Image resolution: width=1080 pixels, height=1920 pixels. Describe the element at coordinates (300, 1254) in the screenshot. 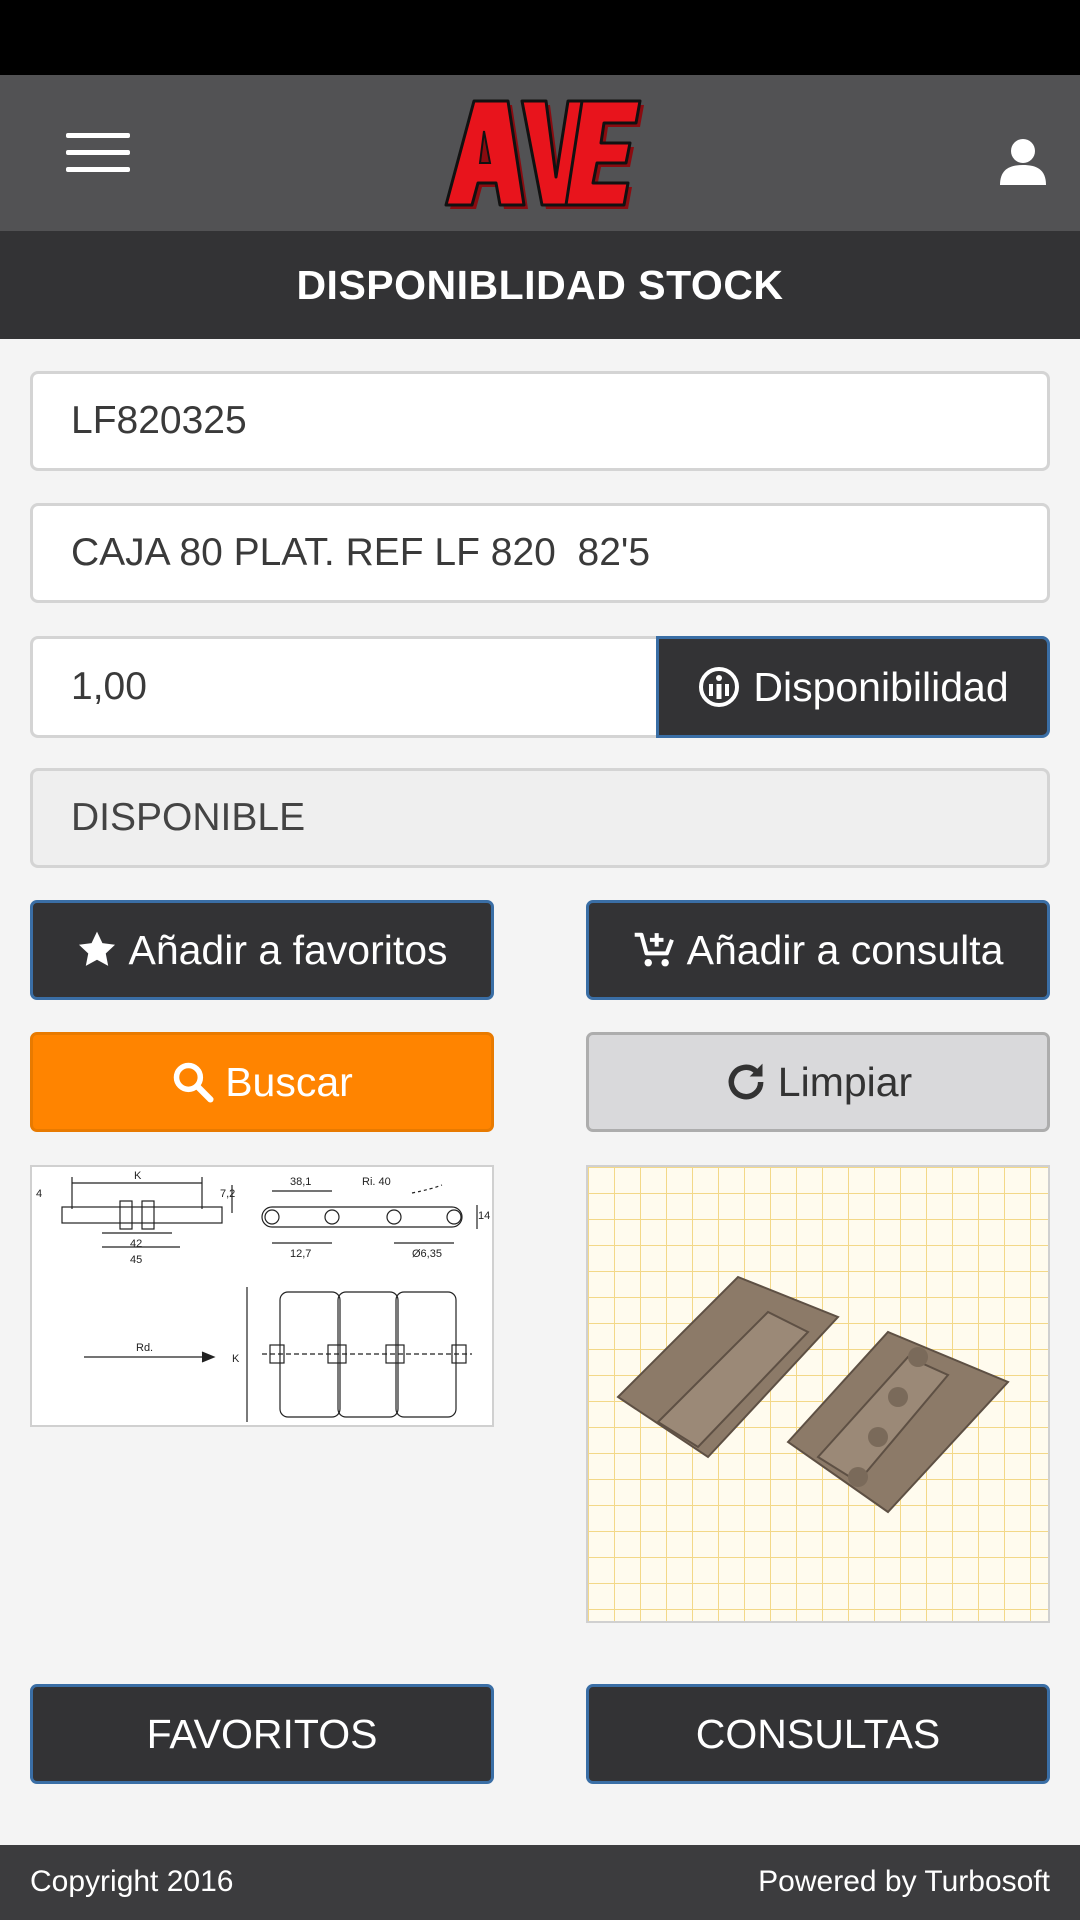

I see `dim-12-7: 12,7` at that location.